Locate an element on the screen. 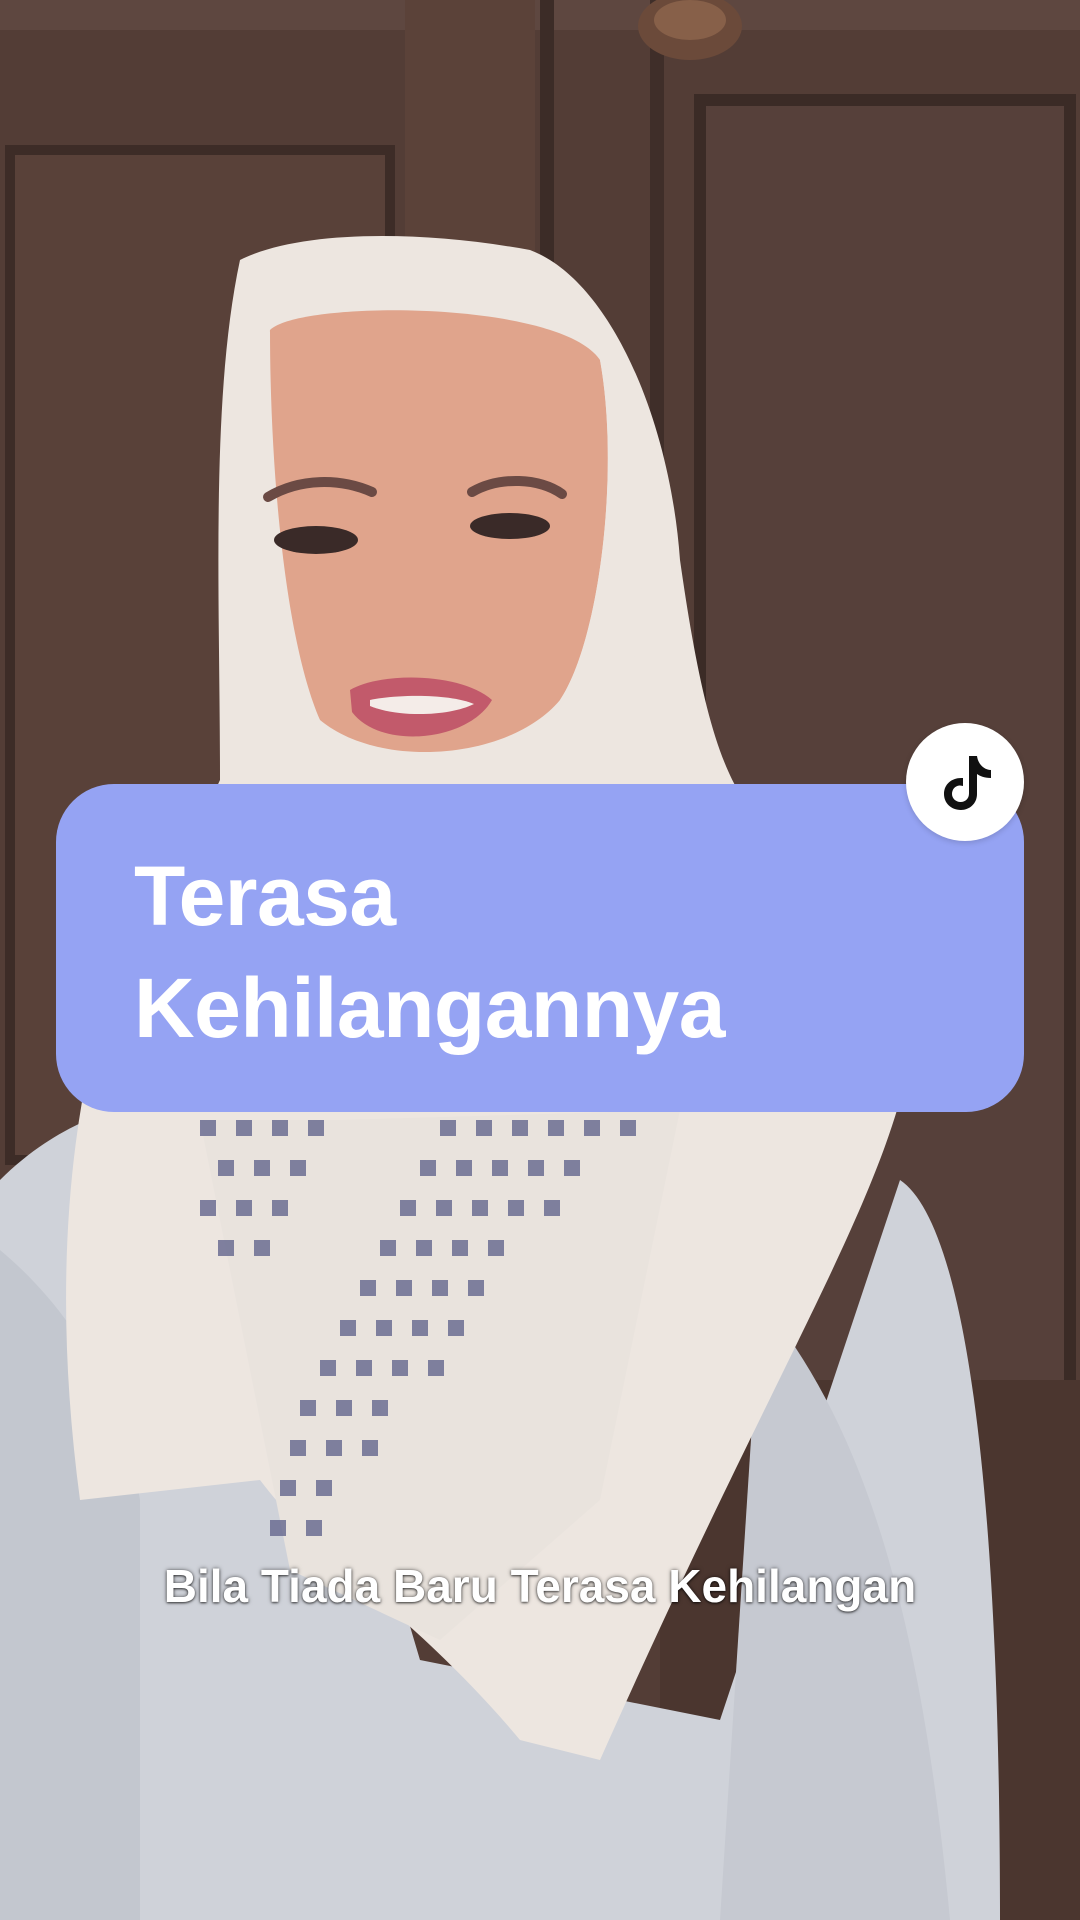 This screenshot has height=1920, width=1080. title-line-2: Kehilangannya is located at coordinates (429, 1008).